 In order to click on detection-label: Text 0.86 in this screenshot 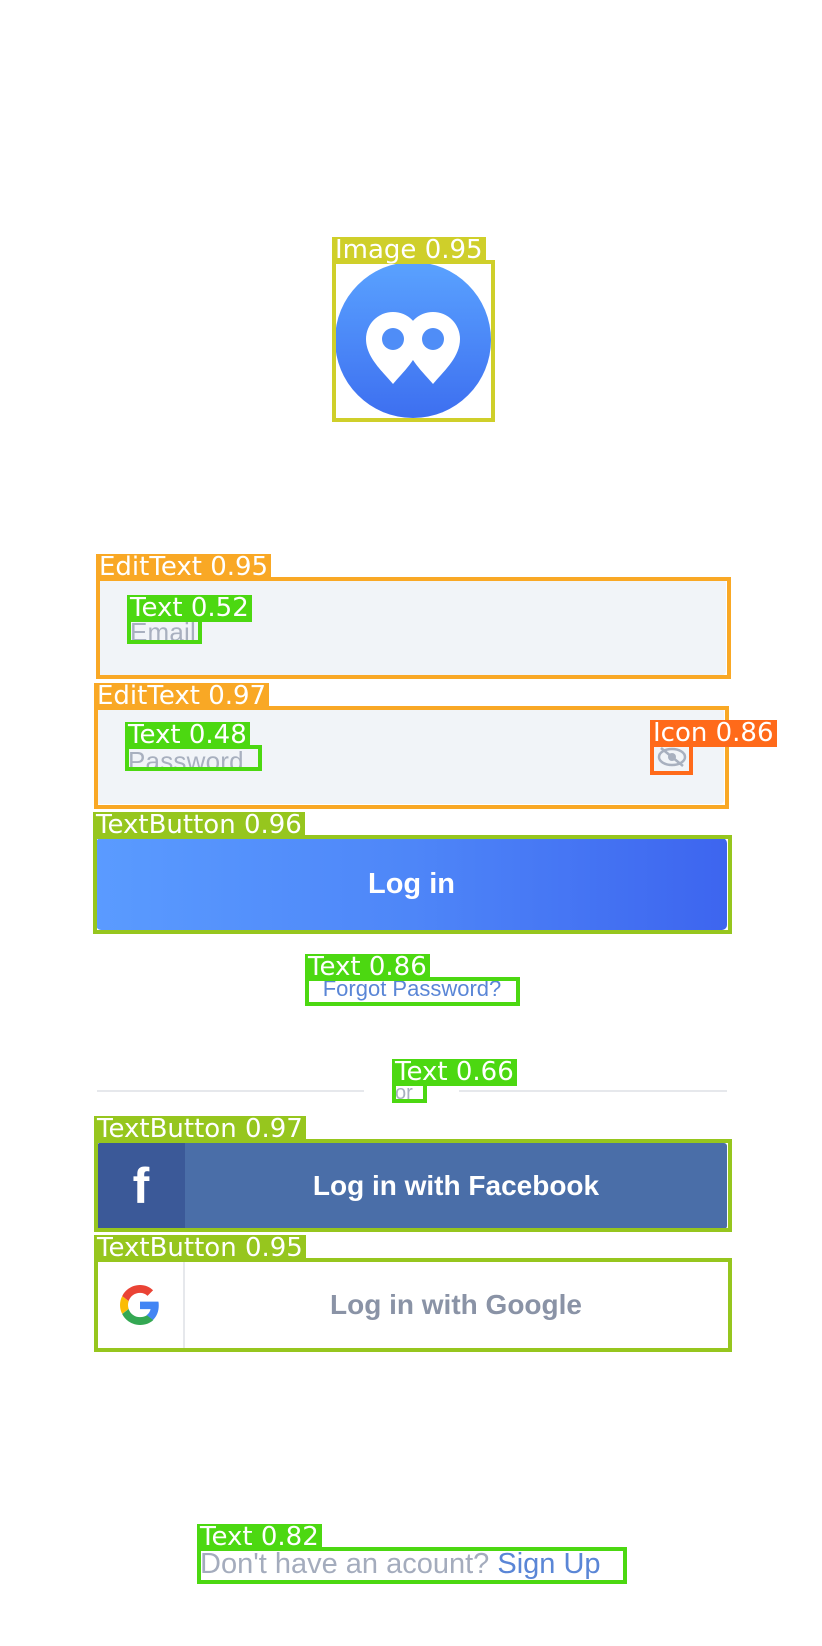, I will do `click(367, 967)`.